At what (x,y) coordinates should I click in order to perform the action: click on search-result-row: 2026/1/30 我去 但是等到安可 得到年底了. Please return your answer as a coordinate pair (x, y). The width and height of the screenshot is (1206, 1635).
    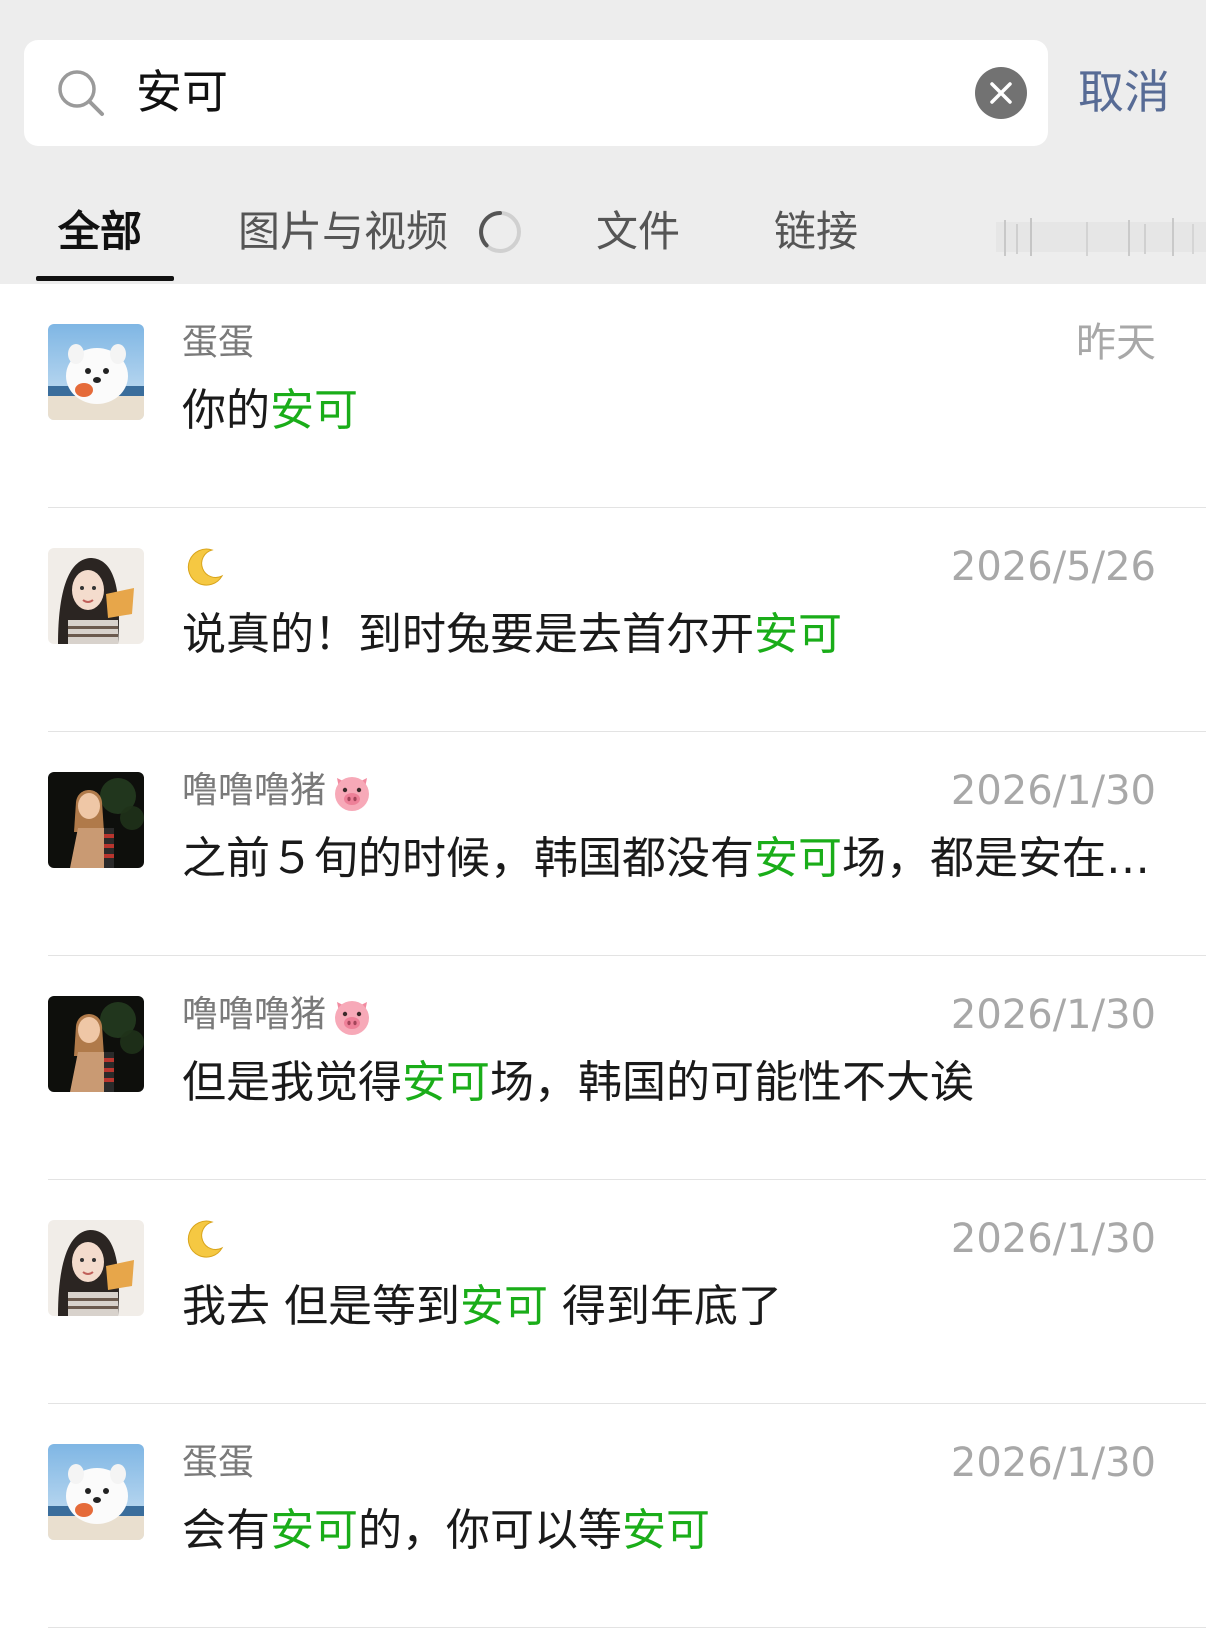
    Looking at the image, I should click on (603, 1292).